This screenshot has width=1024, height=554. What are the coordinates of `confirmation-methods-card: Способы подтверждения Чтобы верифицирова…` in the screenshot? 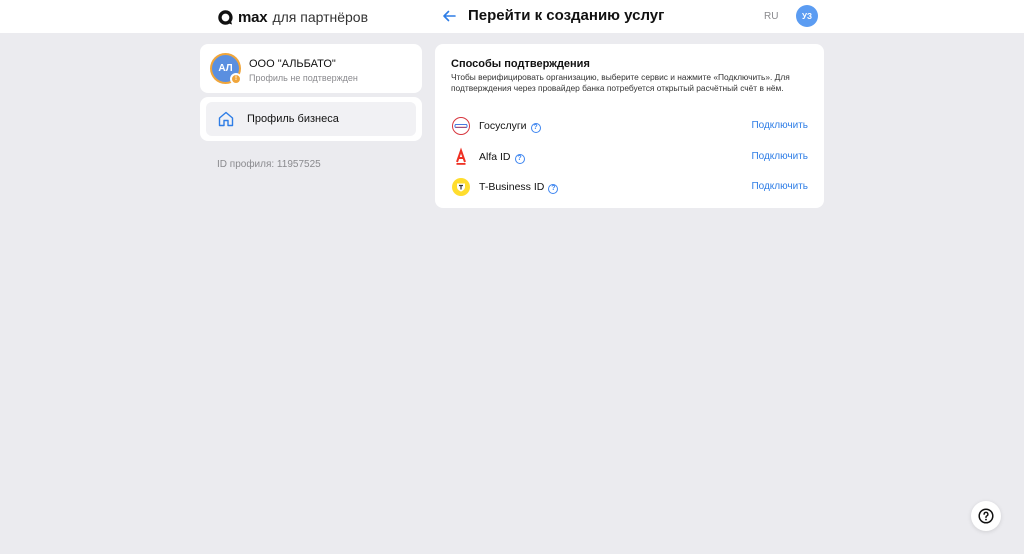 It's located at (629, 126).